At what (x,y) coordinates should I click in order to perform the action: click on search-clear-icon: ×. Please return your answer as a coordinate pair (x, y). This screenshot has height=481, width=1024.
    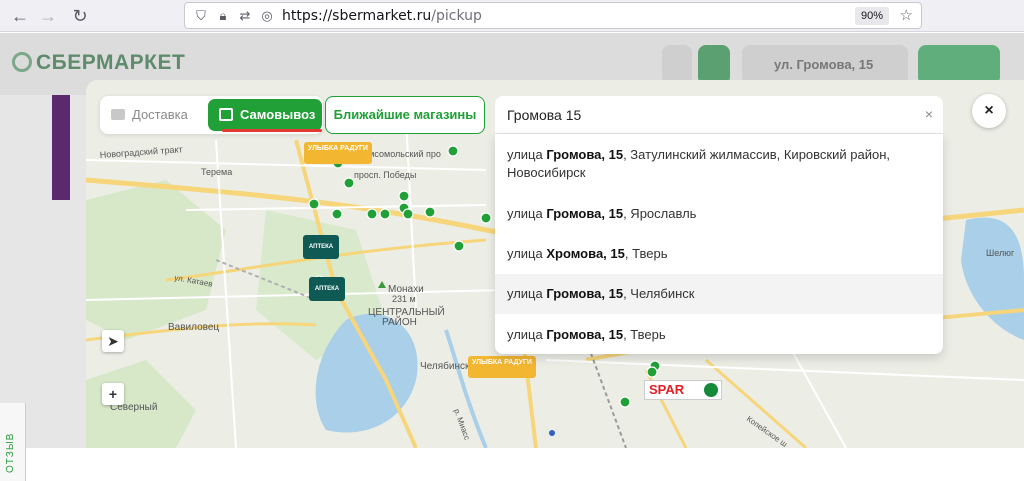
    Looking at the image, I should click on (929, 114).